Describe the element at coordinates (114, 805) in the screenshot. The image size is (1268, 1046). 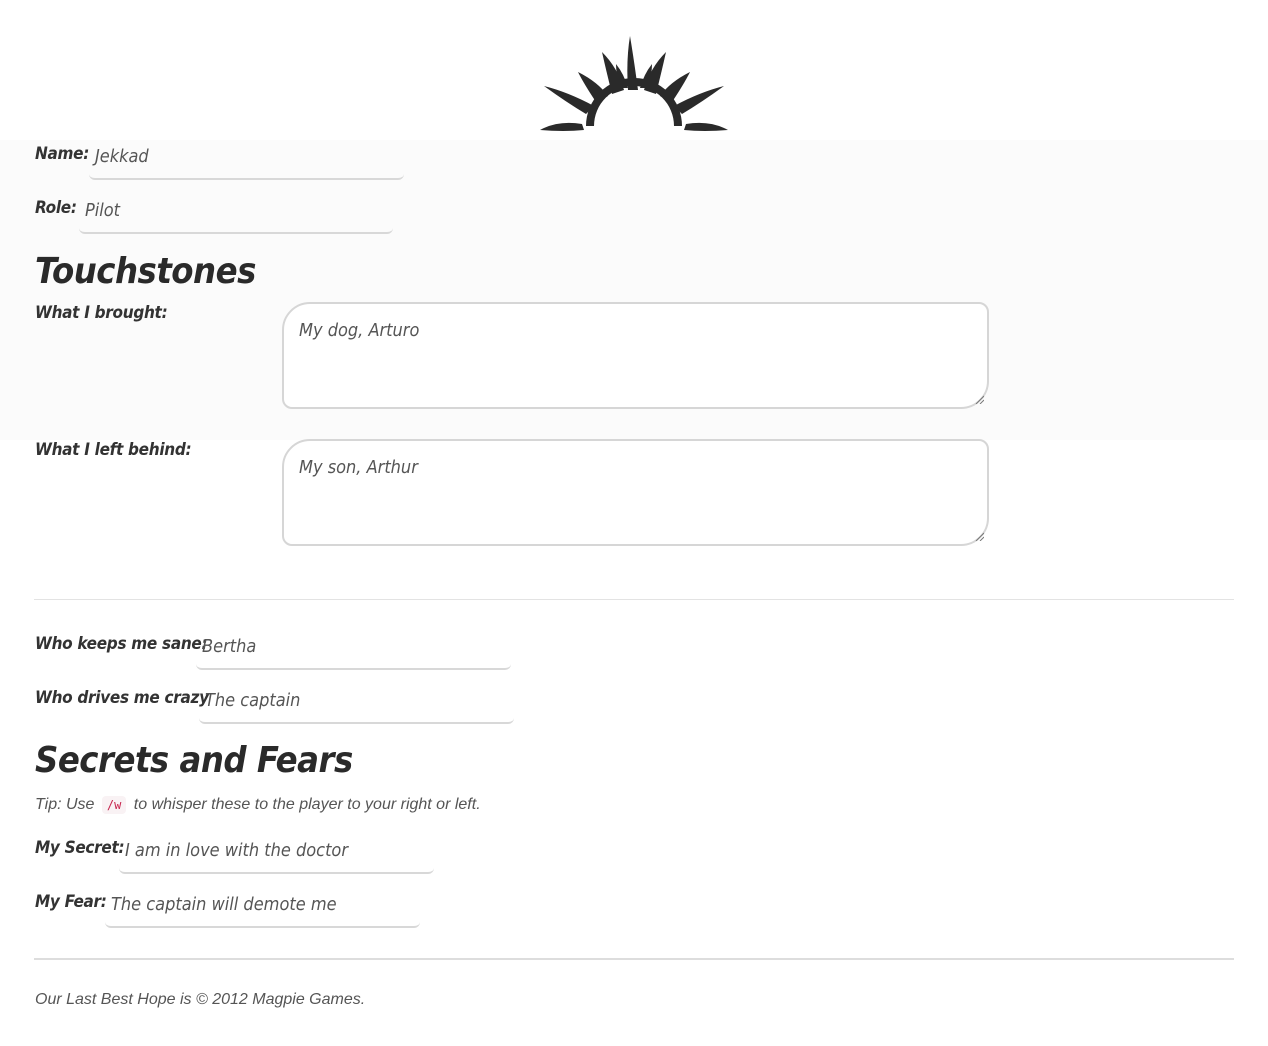
I see `whisper-command-code: /w` at that location.